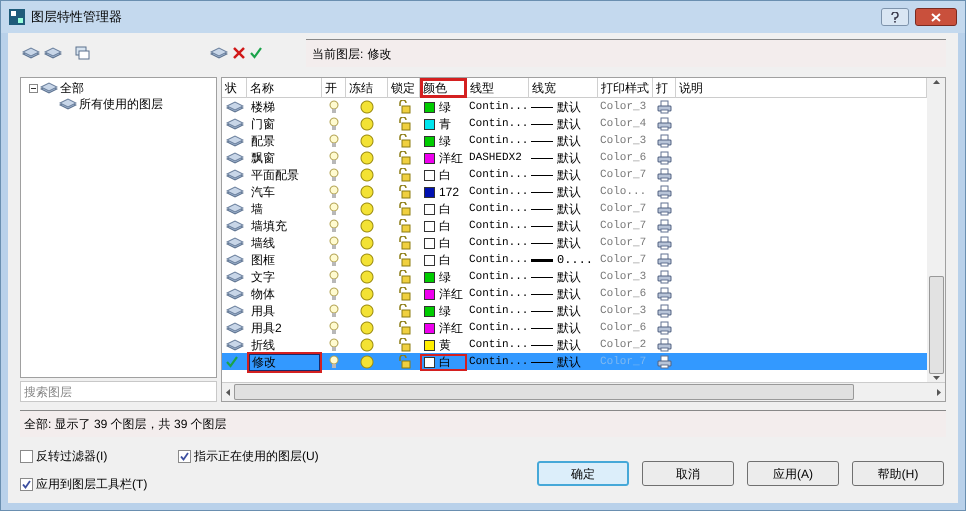 The image size is (966, 511). Describe the element at coordinates (936, 230) in the screenshot. I see `vertical-scrollbar` at that location.